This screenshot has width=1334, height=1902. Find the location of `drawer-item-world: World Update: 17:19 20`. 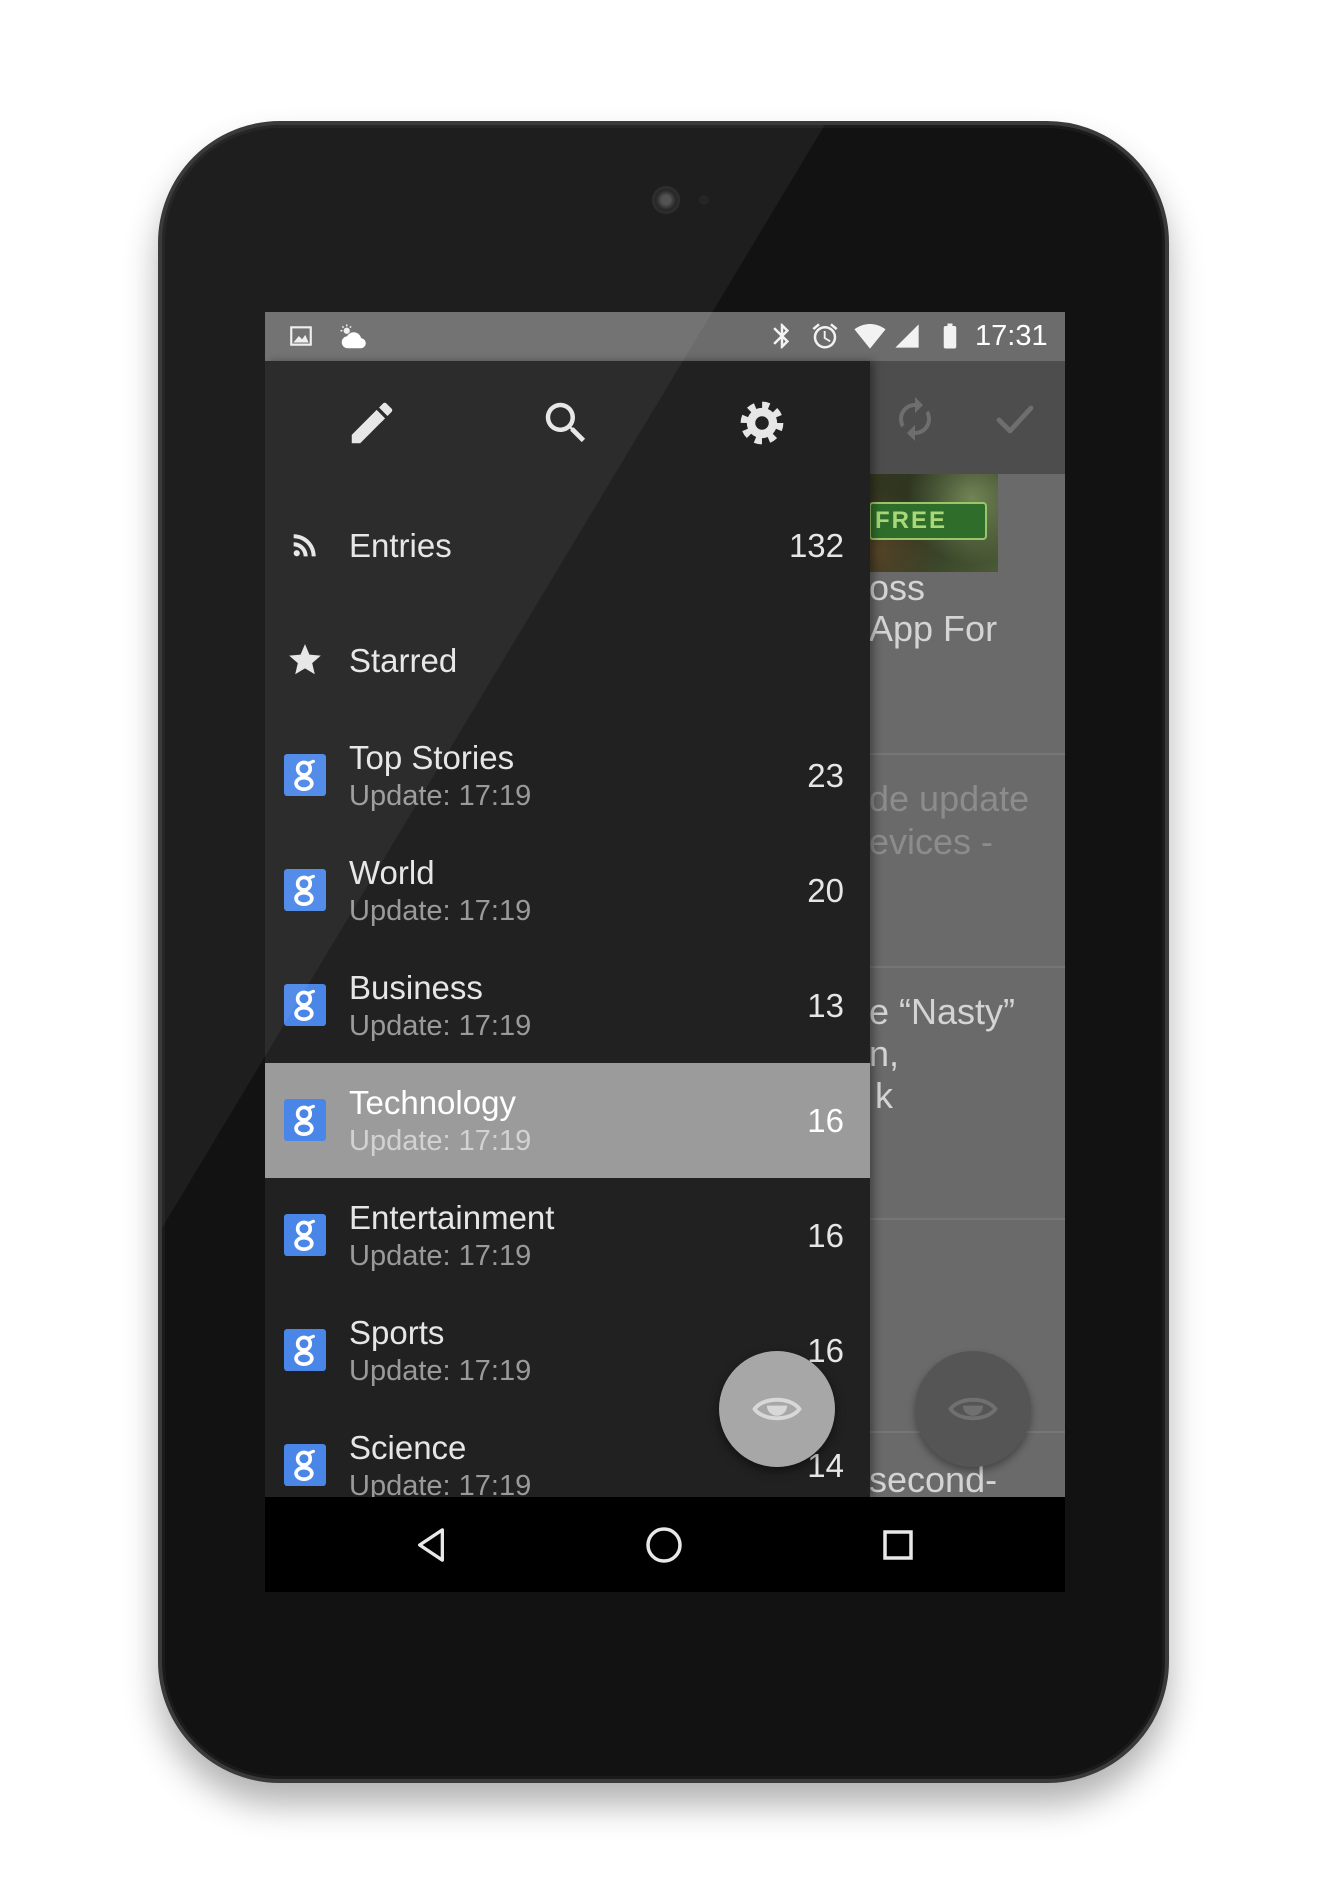

drawer-item-world: World Update: 17:19 20 is located at coordinates (567, 890).